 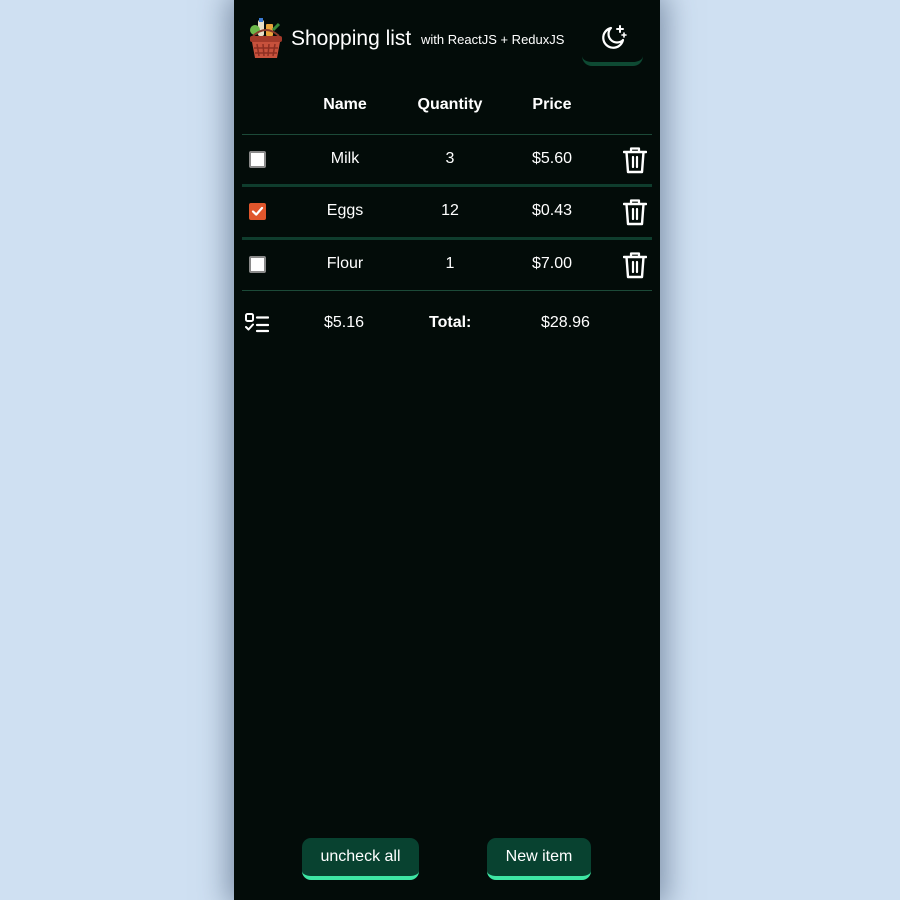 What do you see at coordinates (447, 290) in the screenshot?
I see `row-divider` at bounding box center [447, 290].